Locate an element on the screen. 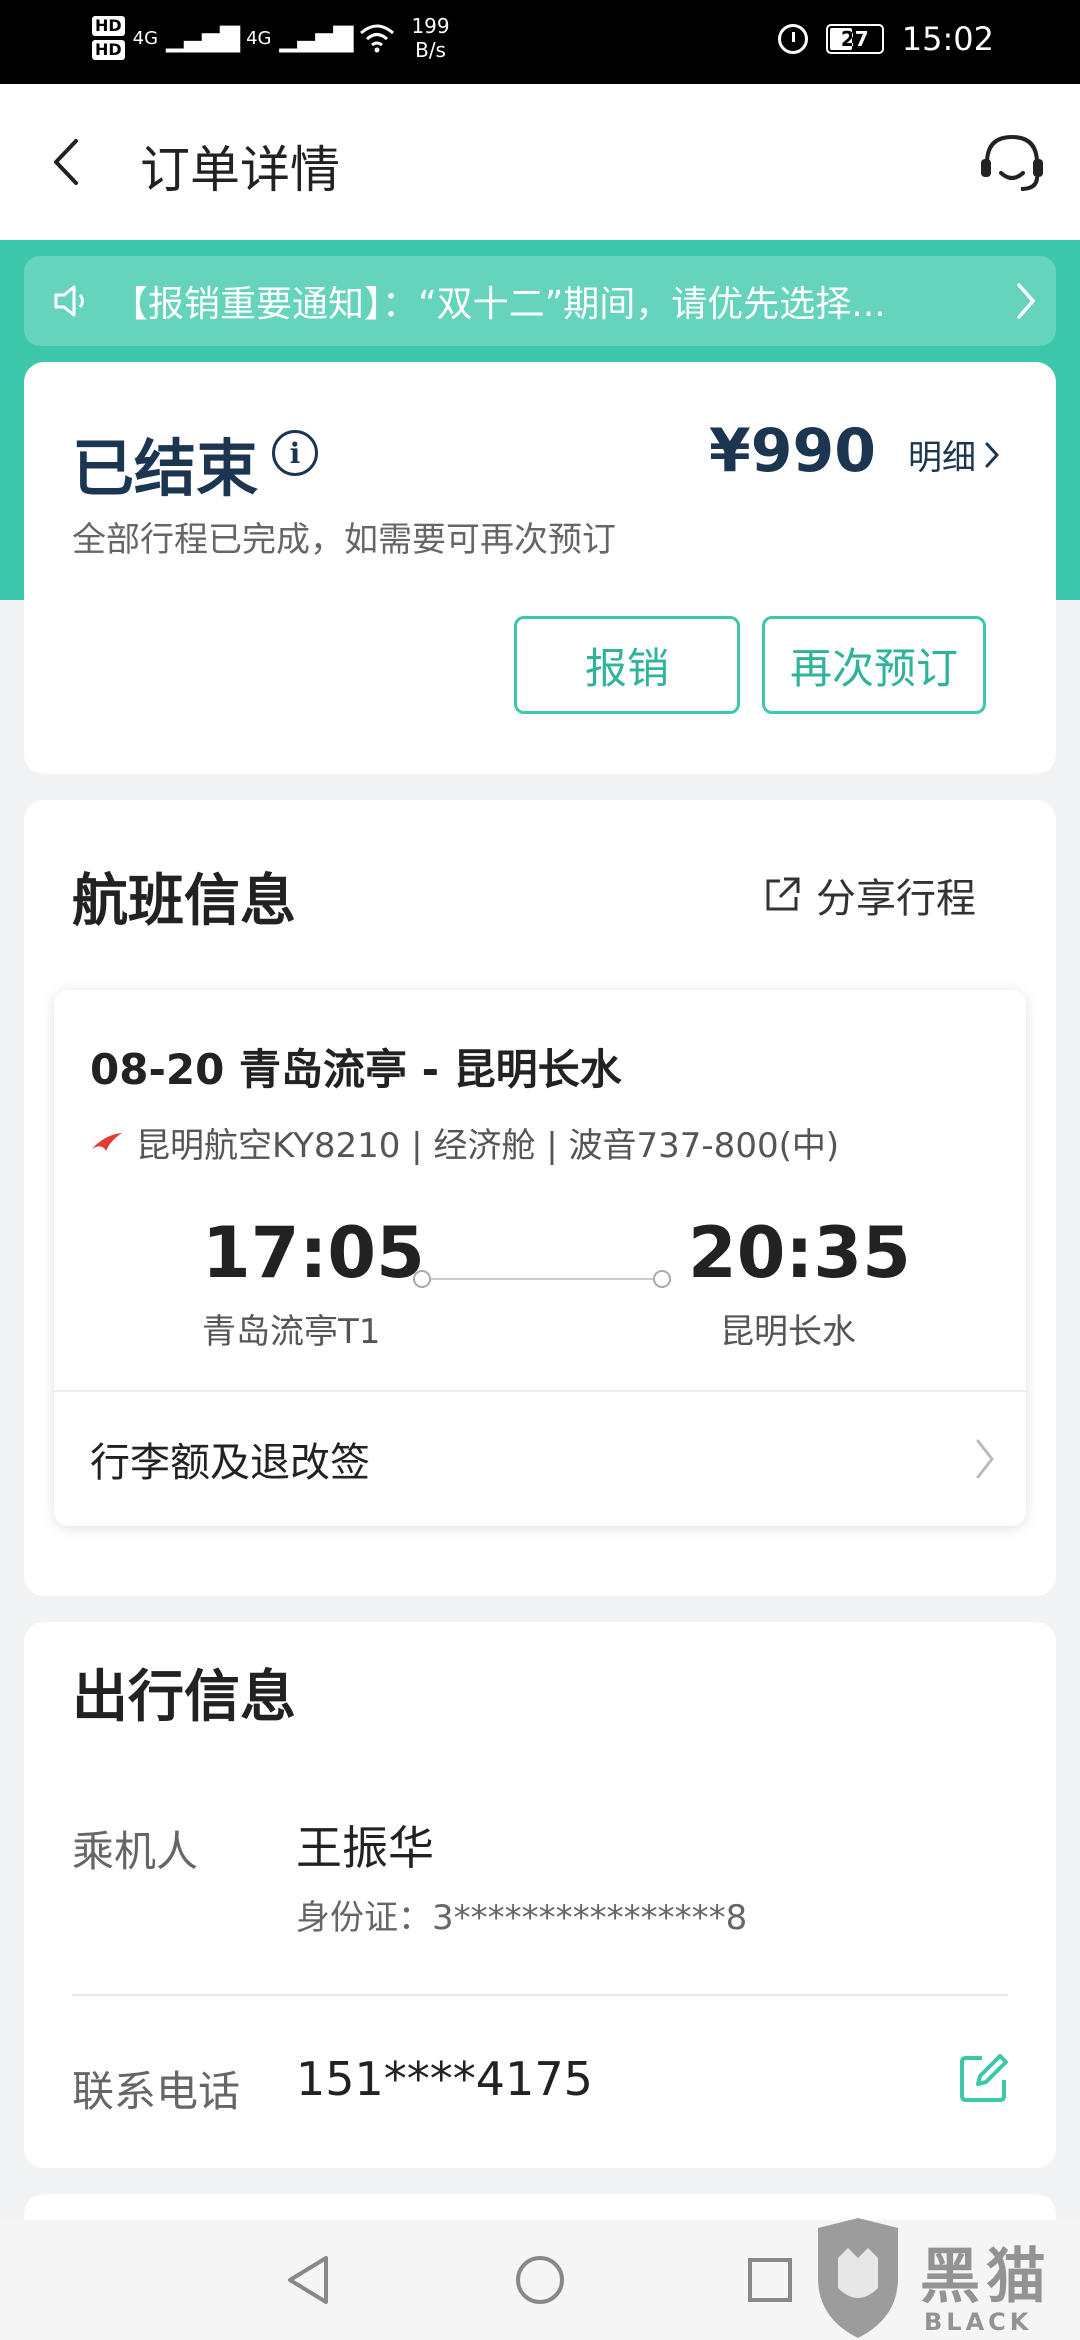 This screenshot has height=2340, width=1080. info-icon: i is located at coordinates (295, 453).